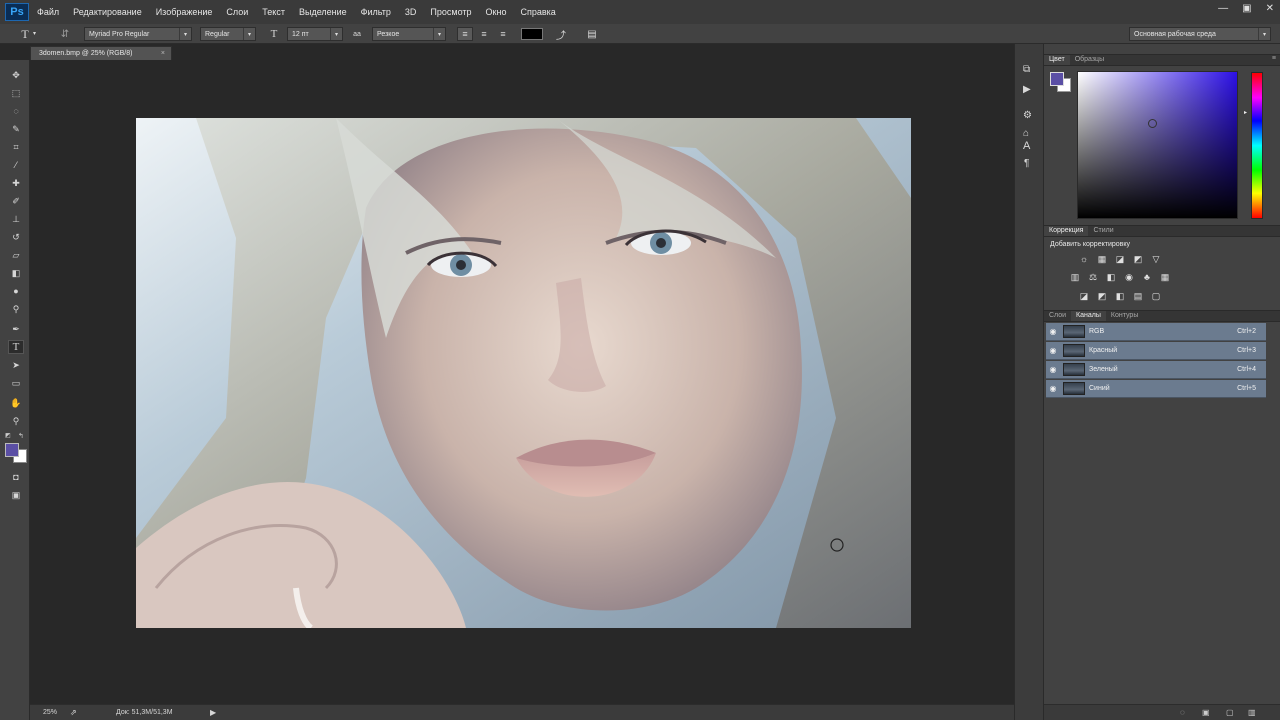 This screenshot has width=1280, height=720. What do you see at coordinates (16, 365) in the screenshot?
I see `path-select-tool-icon: ➤` at bounding box center [16, 365].